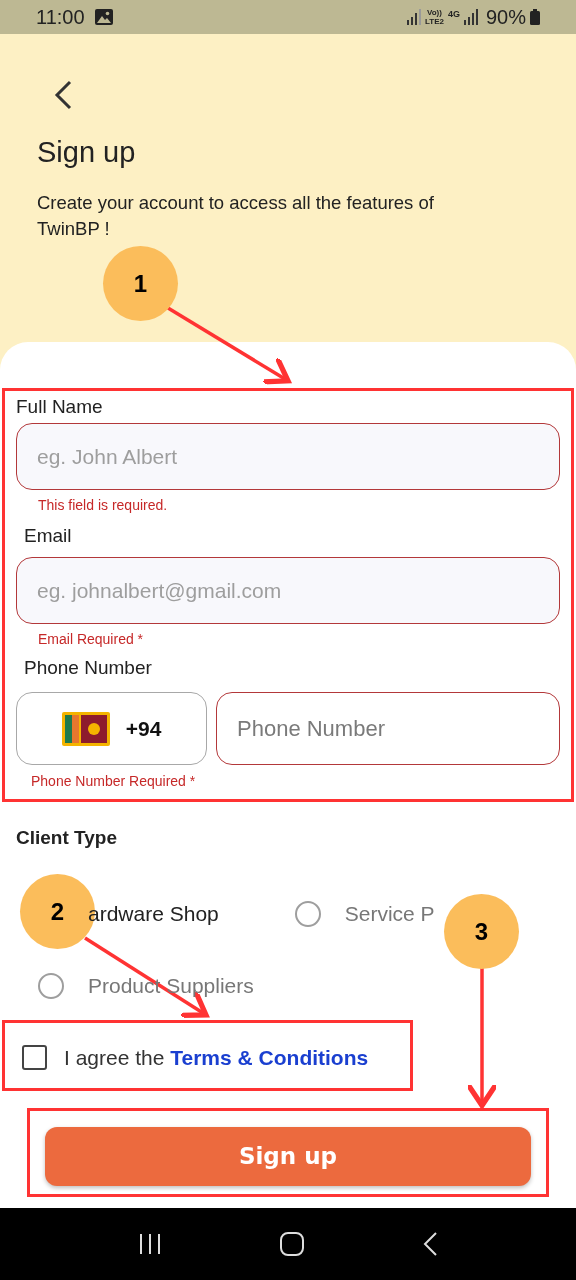  What do you see at coordinates (292, 1244) in the screenshot?
I see `home-icon` at bounding box center [292, 1244].